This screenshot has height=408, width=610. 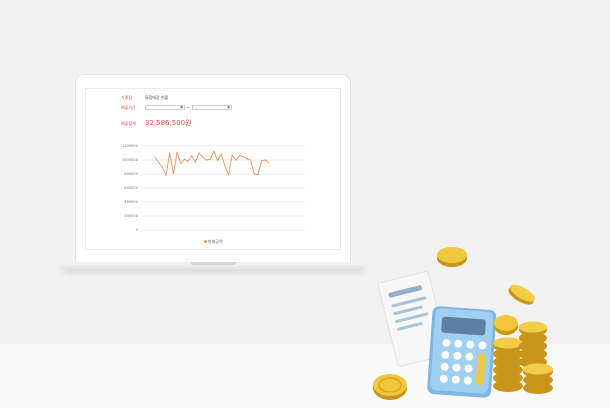 I want to click on calculator-icon, so click(x=462, y=352).